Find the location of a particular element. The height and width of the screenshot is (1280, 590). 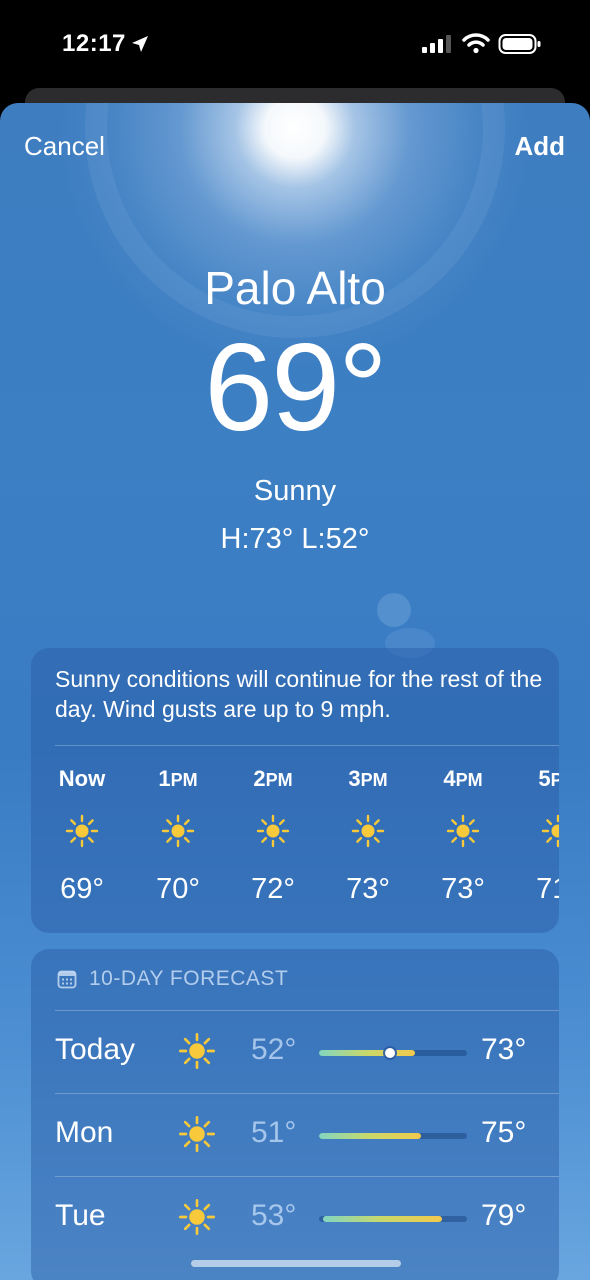

hour-label: 1PM is located at coordinates (178, 778).